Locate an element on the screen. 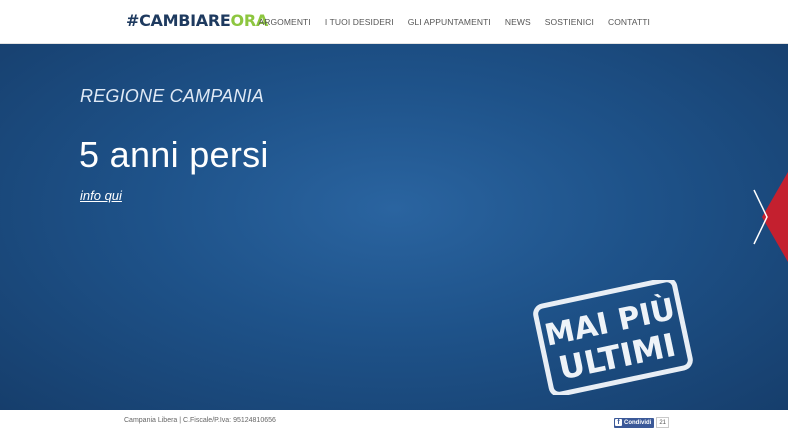 The height and width of the screenshot is (433, 788). share-label: Condividi is located at coordinates (638, 422).